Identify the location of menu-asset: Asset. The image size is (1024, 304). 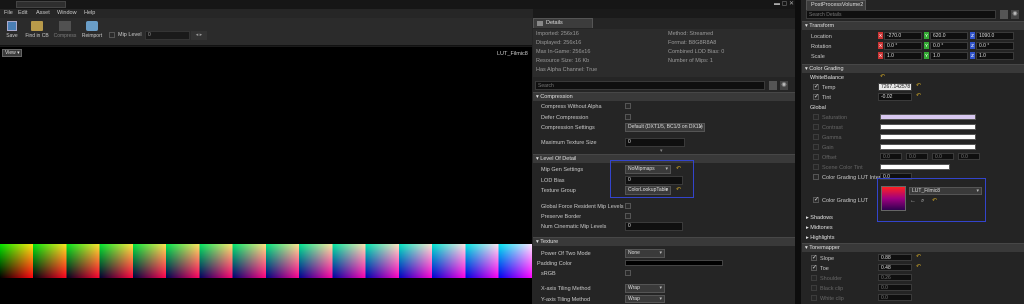
(43, 13).